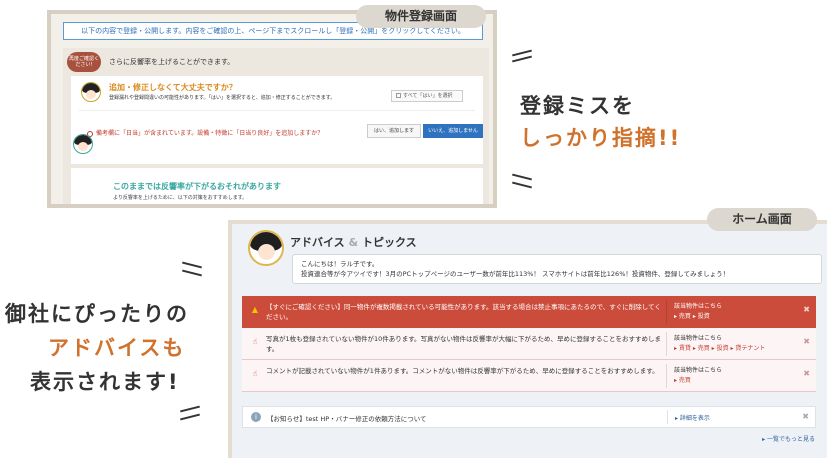 This screenshot has width=827, height=458. What do you see at coordinates (788, 438) in the screenshot?
I see `see-more-link: ▸ 一覧でもっと見る` at bounding box center [788, 438].